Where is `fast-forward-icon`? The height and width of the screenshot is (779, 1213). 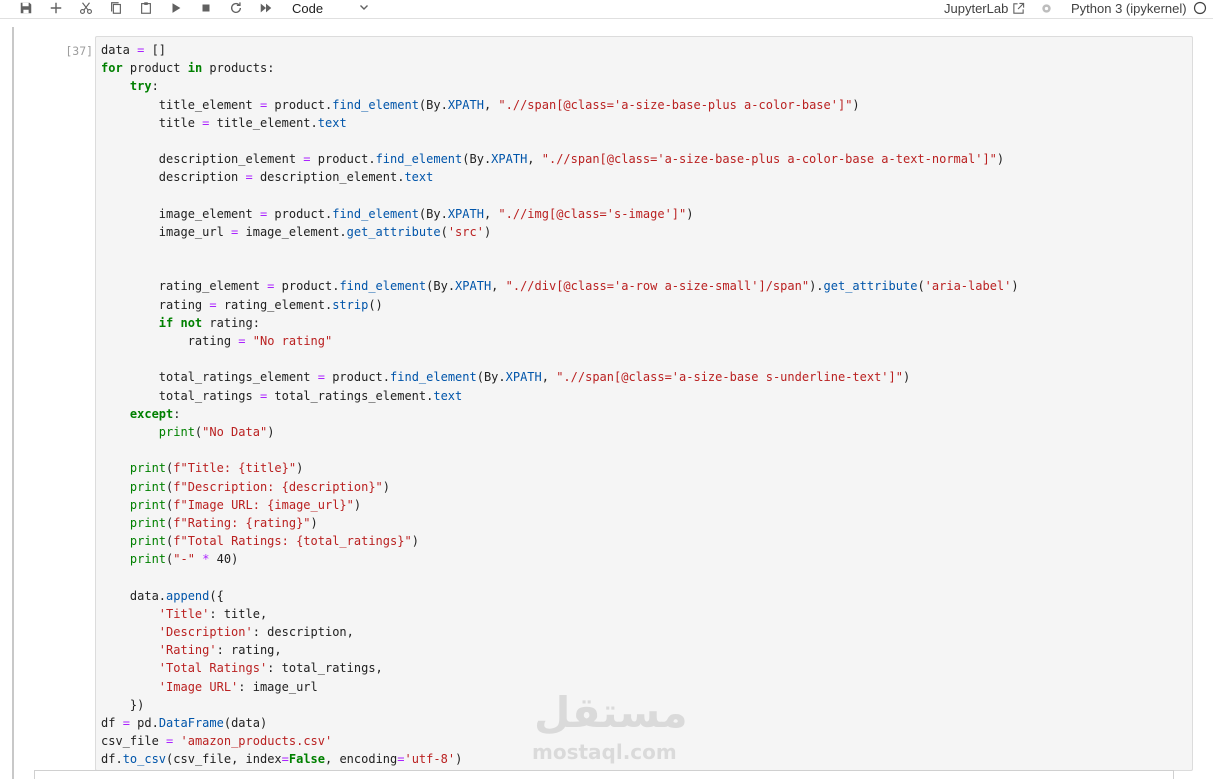
fast-forward-icon is located at coordinates (266, 8).